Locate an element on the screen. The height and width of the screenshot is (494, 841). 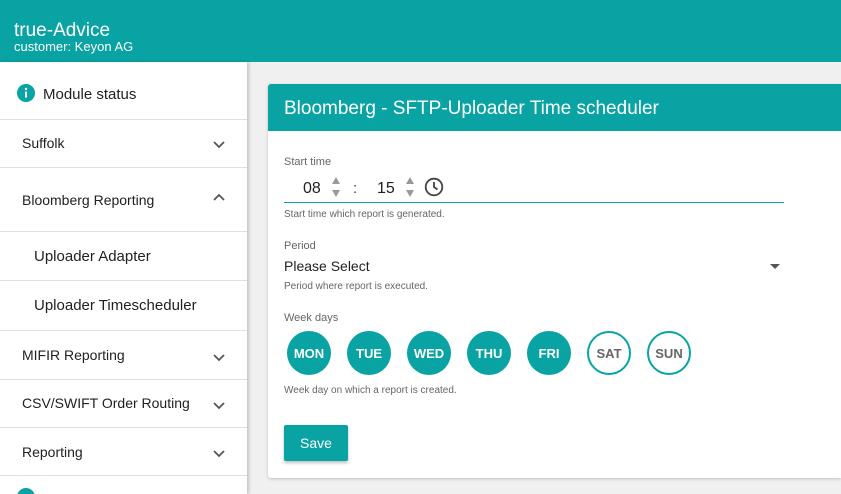
sidebar-item-label: Module status is located at coordinates (90, 94).